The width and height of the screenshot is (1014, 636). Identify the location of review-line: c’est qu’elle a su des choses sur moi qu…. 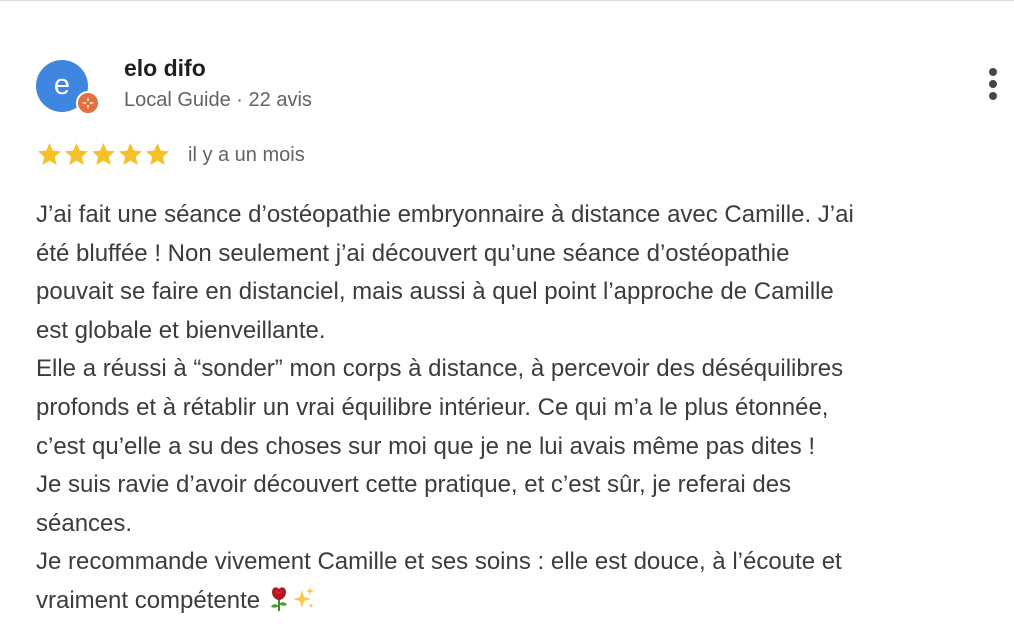
(426, 446).